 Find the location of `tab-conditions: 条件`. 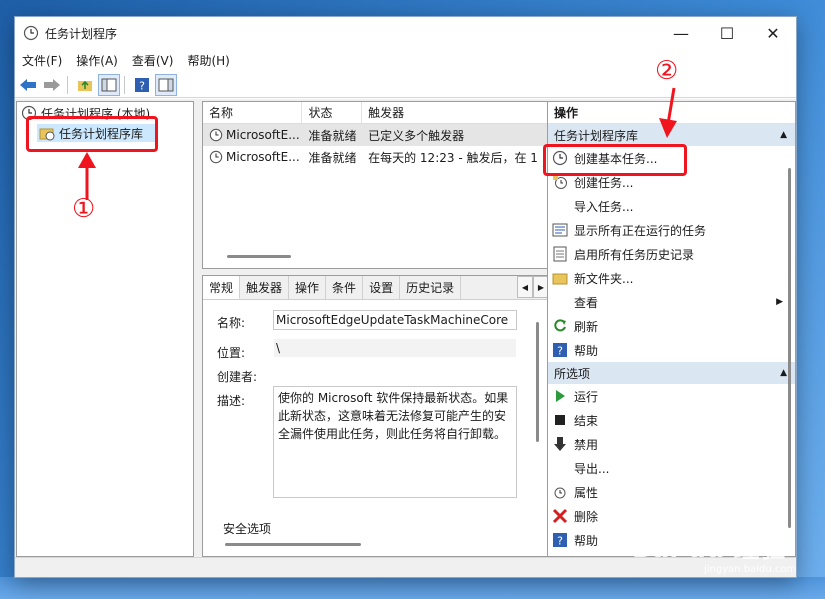

tab-conditions: 条件 is located at coordinates (345, 287).